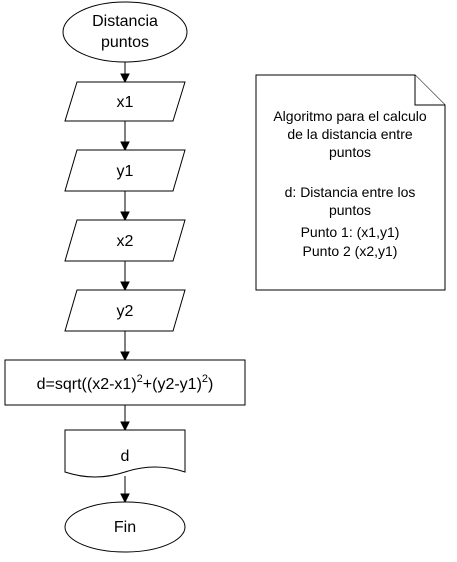  I want to click on formula-part-3: ), so click(210, 384).